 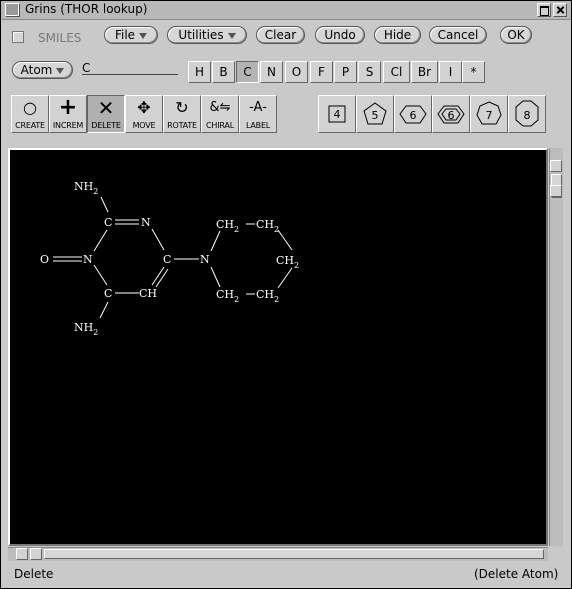 What do you see at coordinates (458, 35) in the screenshot?
I see `cancel-button: Cancel` at bounding box center [458, 35].